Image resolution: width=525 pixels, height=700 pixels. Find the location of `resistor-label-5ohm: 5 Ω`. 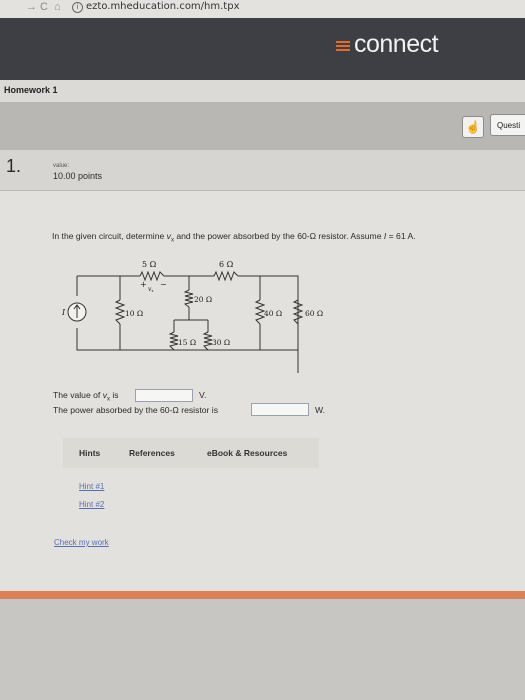

resistor-label-5ohm: 5 Ω is located at coordinates (149, 264).